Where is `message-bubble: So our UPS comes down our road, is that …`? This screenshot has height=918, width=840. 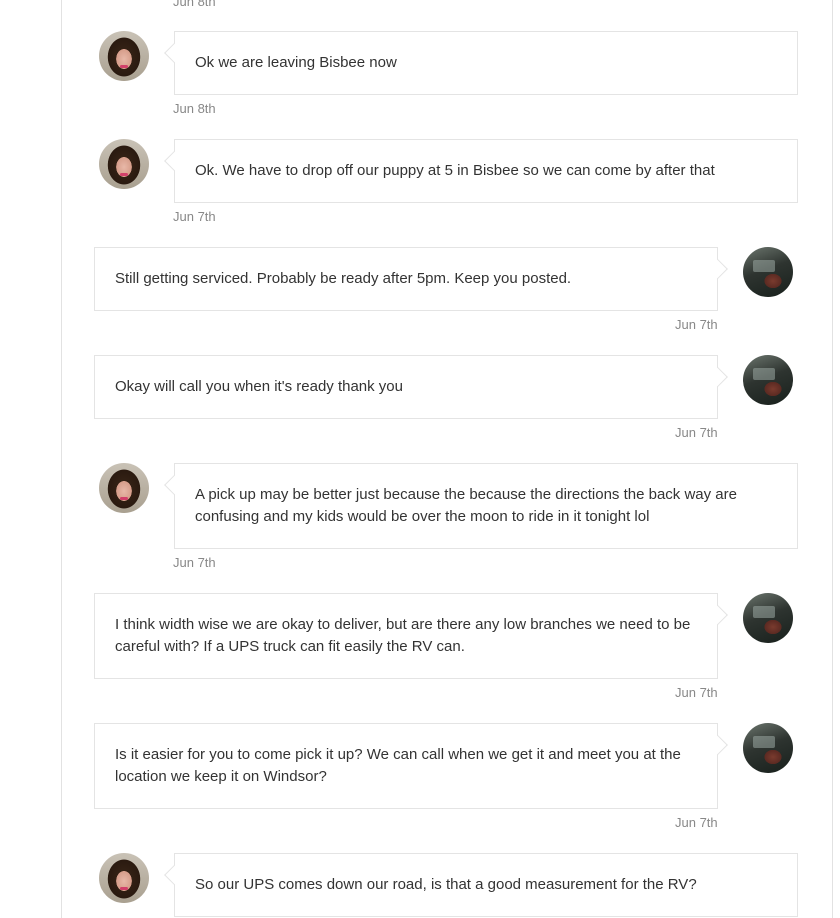
message-bubble: So our UPS comes down our road, is that … is located at coordinates (486, 885).